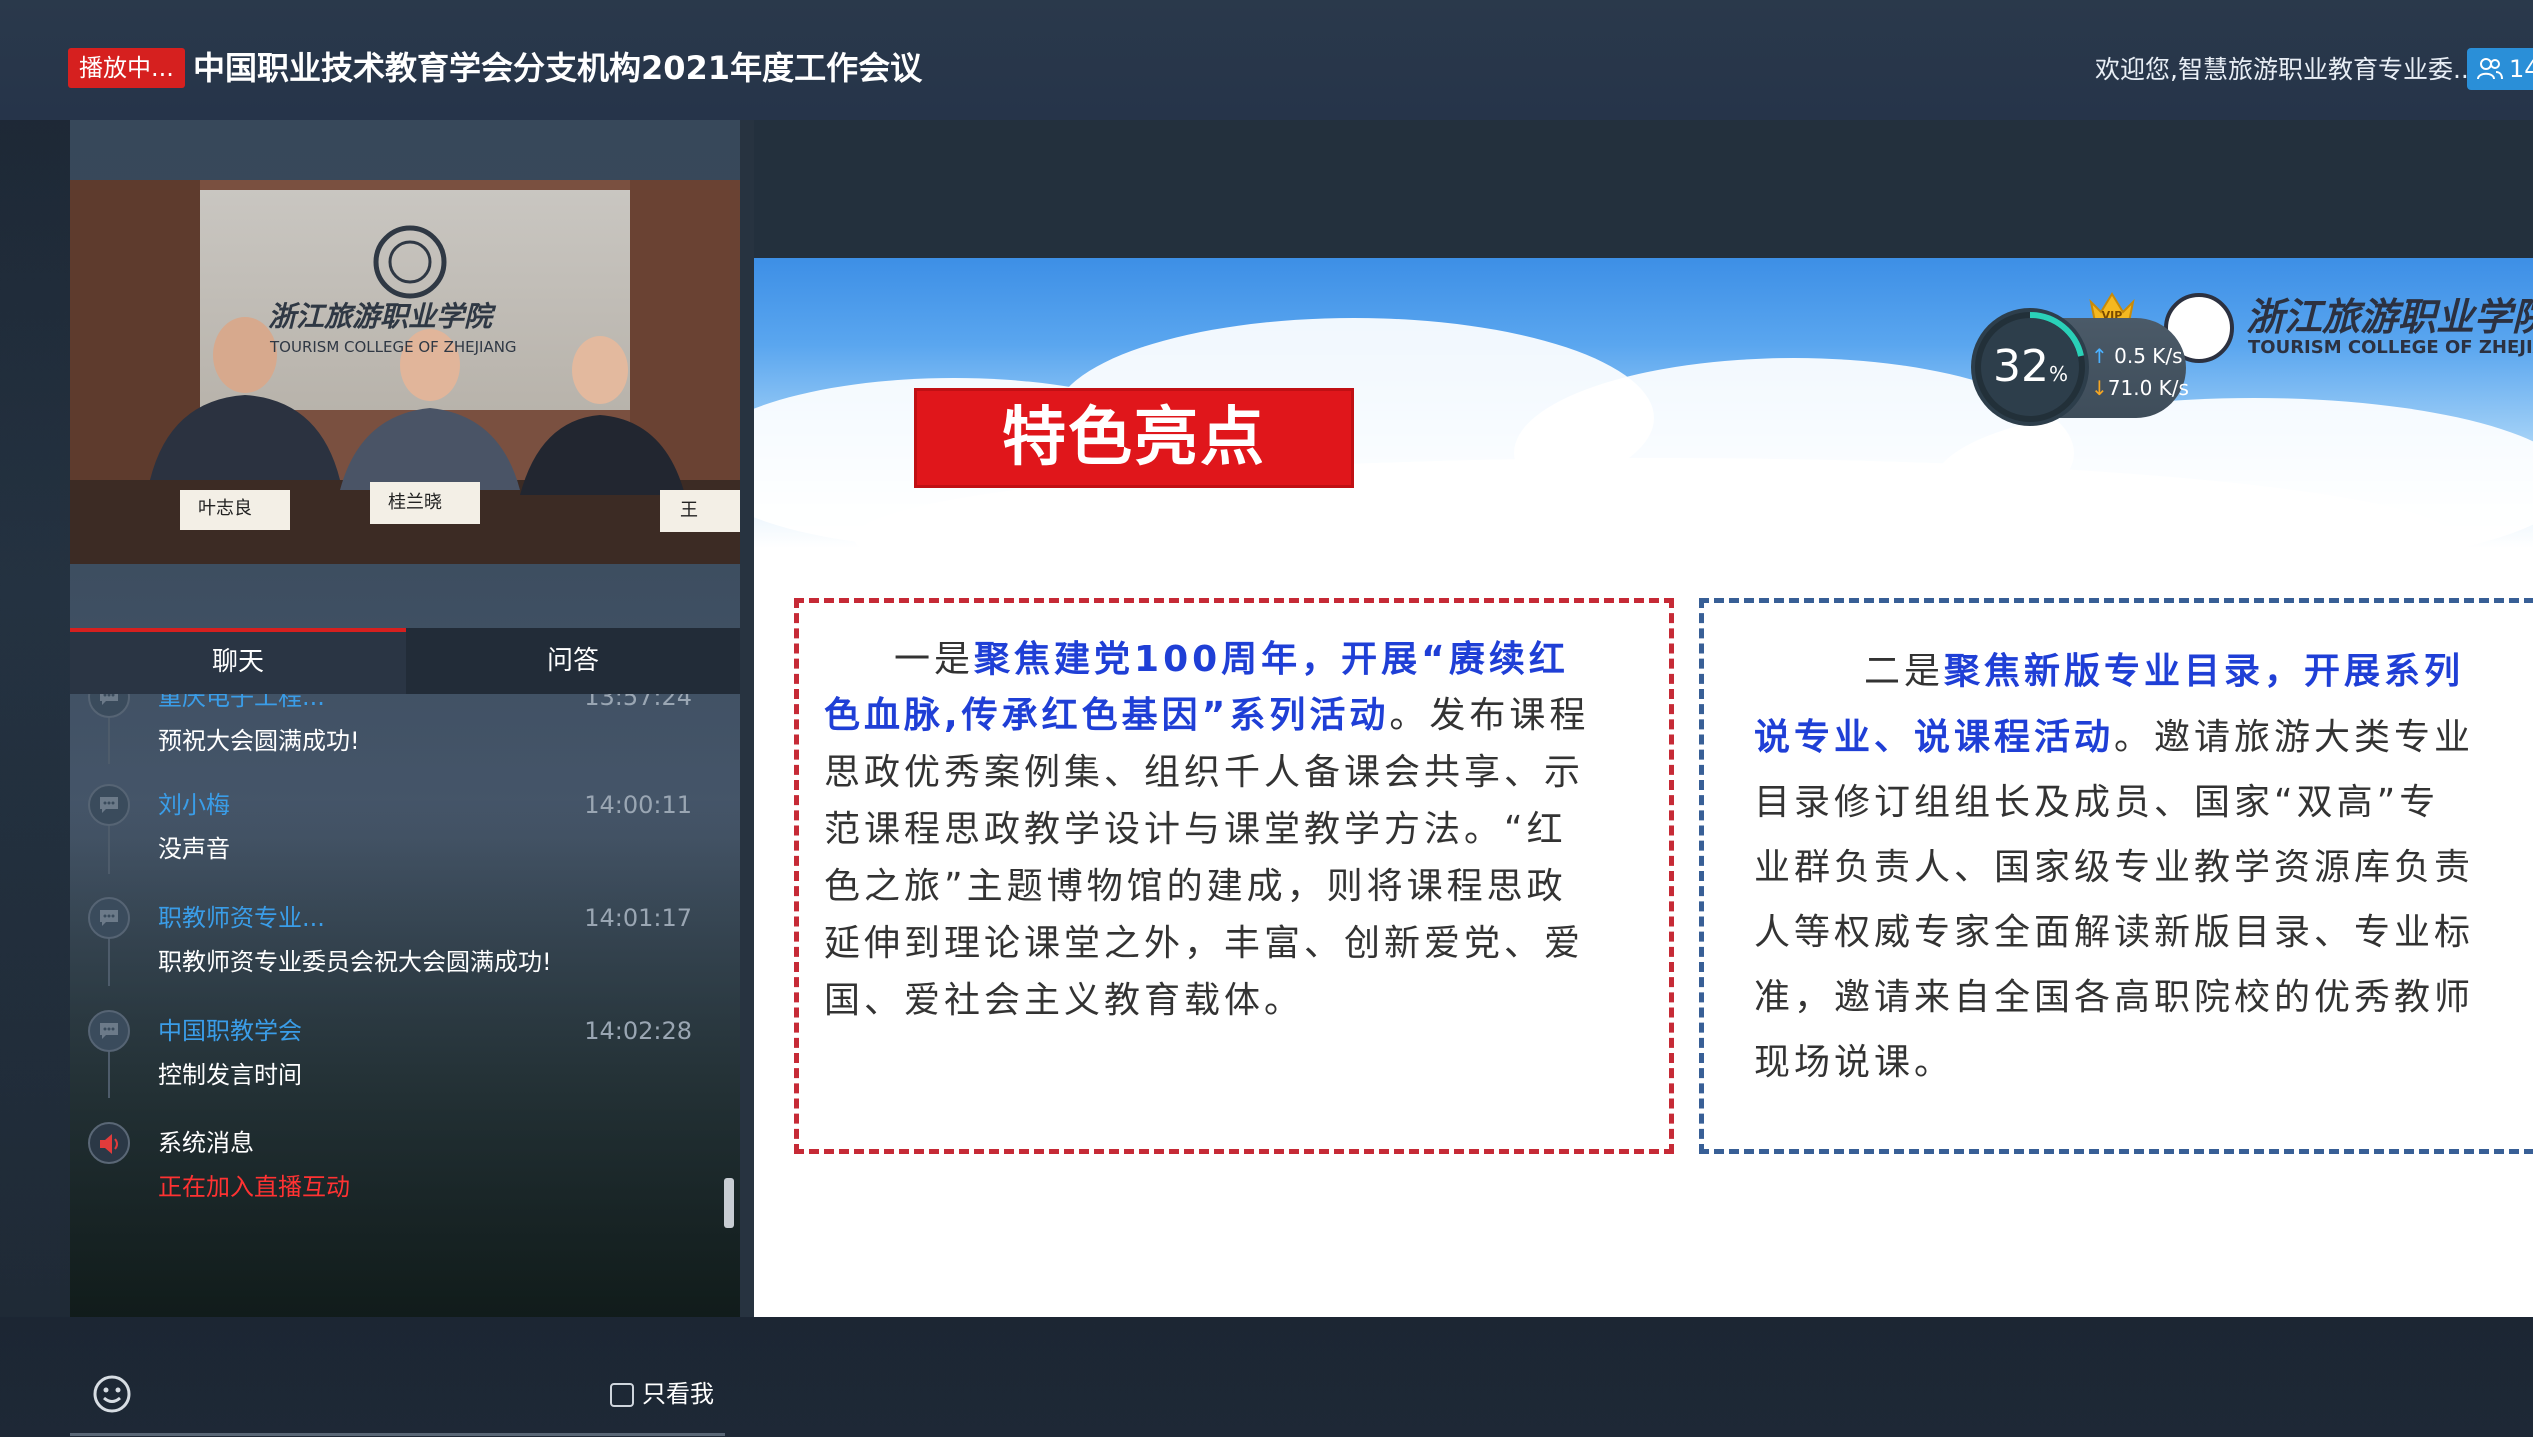 The height and width of the screenshot is (1437, 2533). Describe the element at coordinates (2114, 932) in the screenshot. I see `panel-2-line-5: 人等权威专家全面解读新版目录、专业标` at that location.